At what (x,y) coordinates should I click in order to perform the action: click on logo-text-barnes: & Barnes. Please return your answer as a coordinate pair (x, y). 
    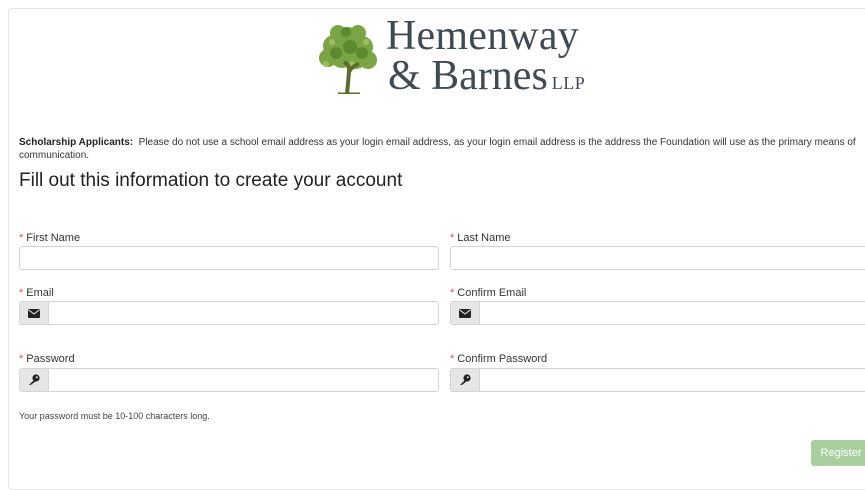
    Looking at the image, I should click on (468, 76).